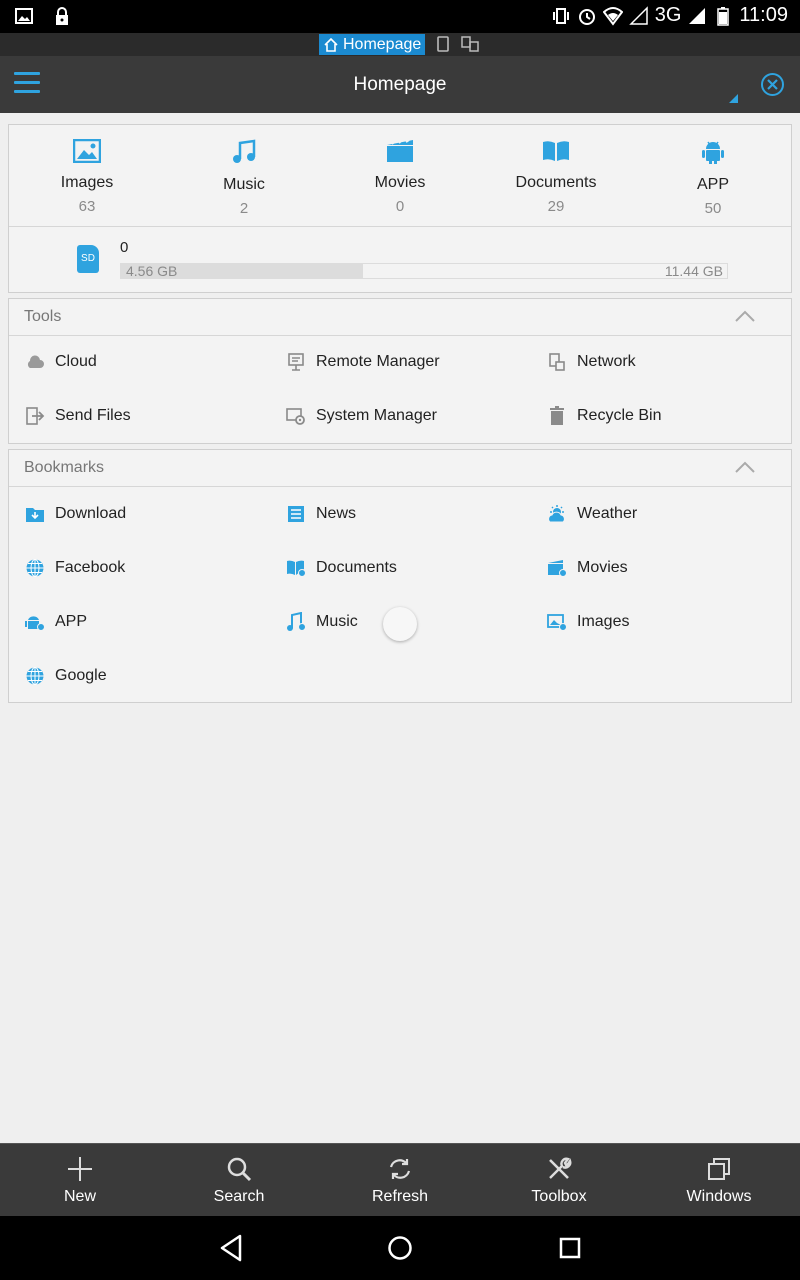 The width and height of the screenshot is (800, 1280). I want to click on category-documents: Documents 29, so click(556, 177).